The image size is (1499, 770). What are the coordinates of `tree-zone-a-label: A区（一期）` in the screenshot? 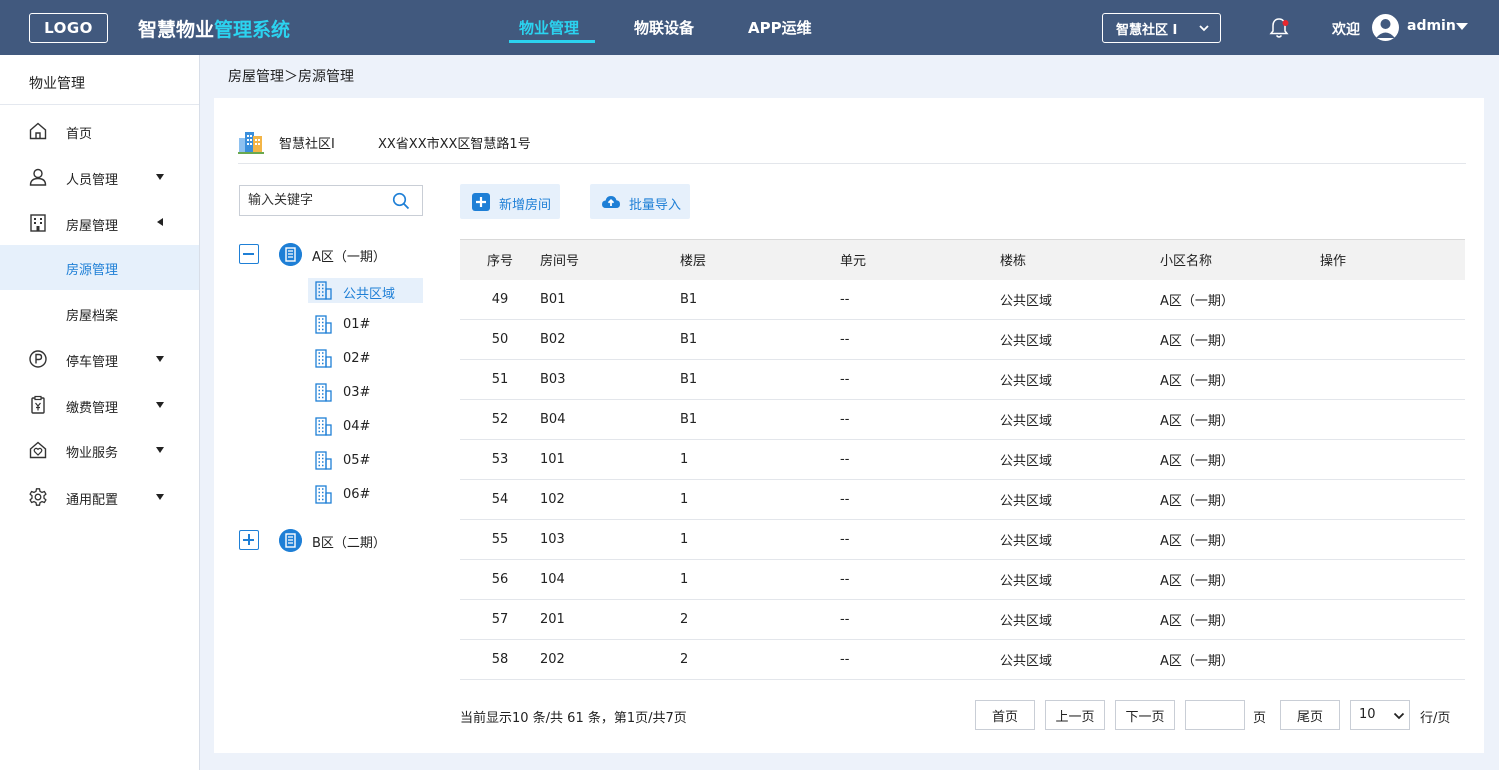 It's located at (349, 255).